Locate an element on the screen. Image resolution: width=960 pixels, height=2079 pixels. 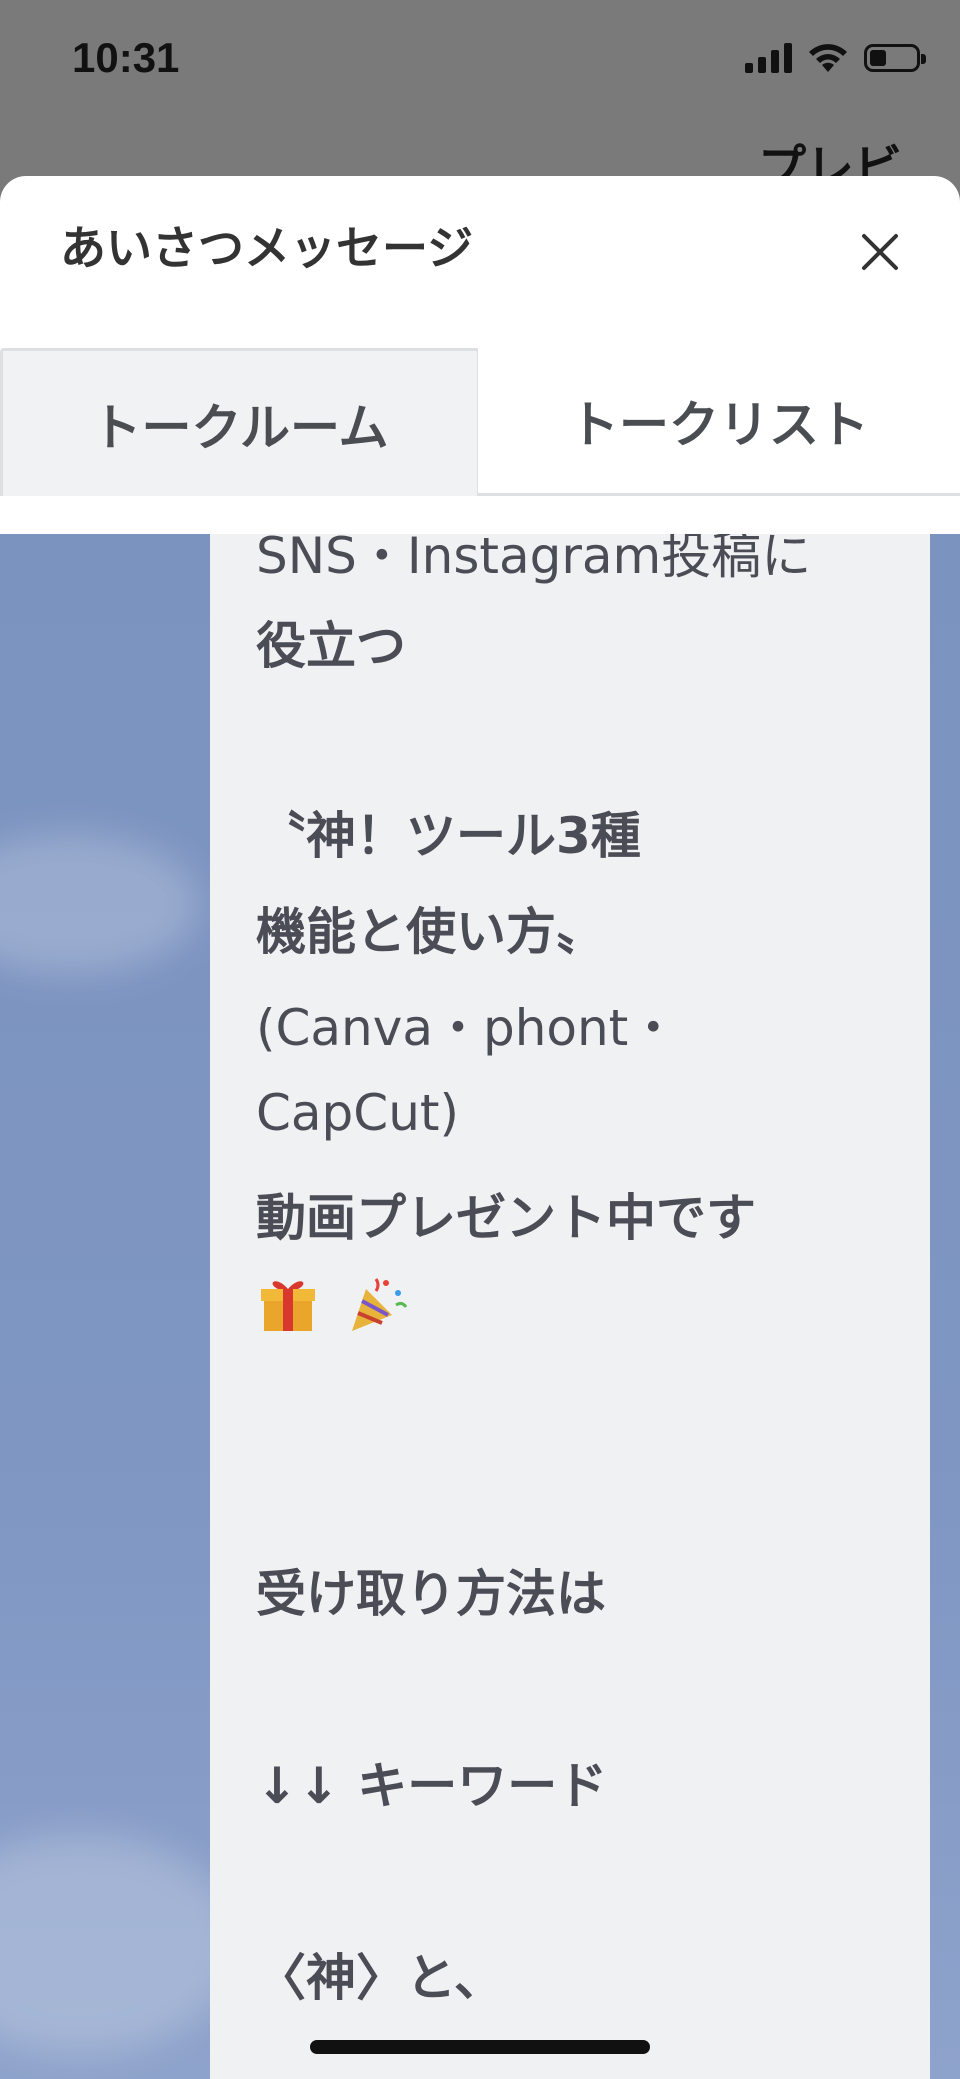
status-bar: 10:31 is located at coordinates (480, 60).